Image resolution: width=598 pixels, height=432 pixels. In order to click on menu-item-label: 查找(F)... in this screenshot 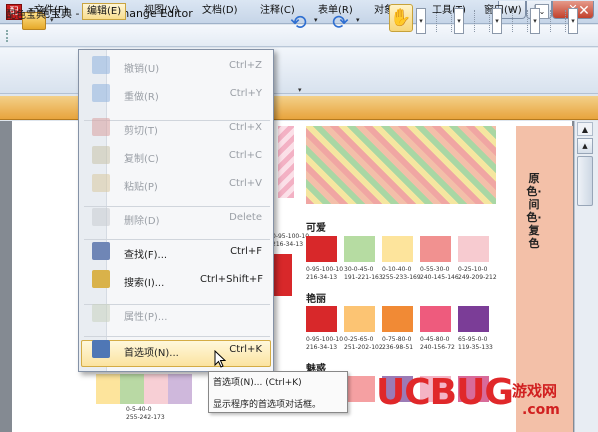, I will do `click(146, 255)`.